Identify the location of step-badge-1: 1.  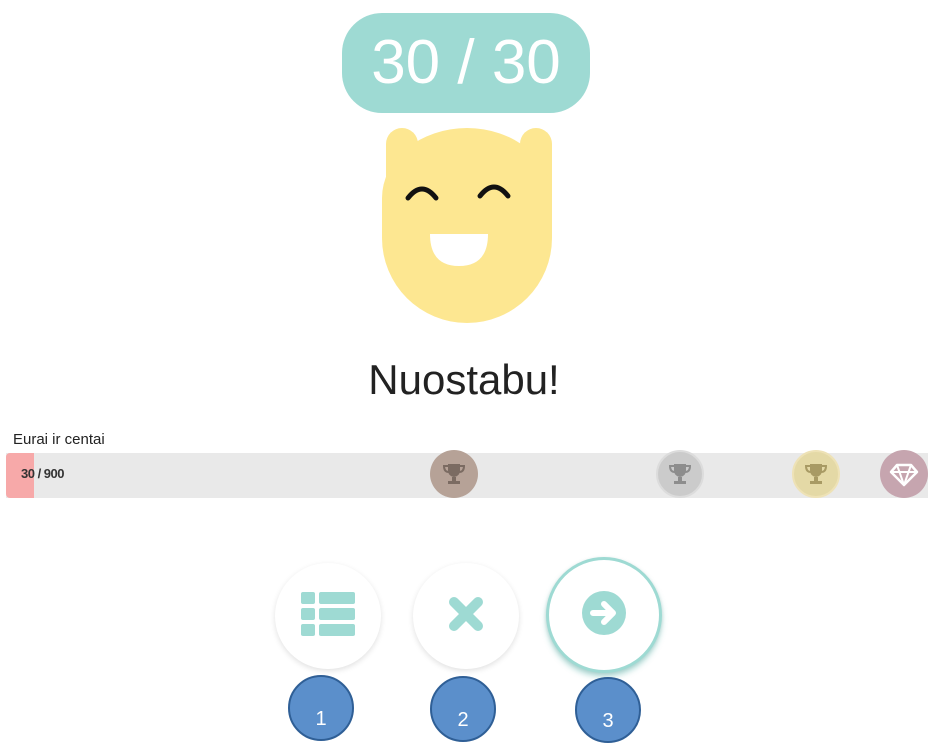
(321, 708).